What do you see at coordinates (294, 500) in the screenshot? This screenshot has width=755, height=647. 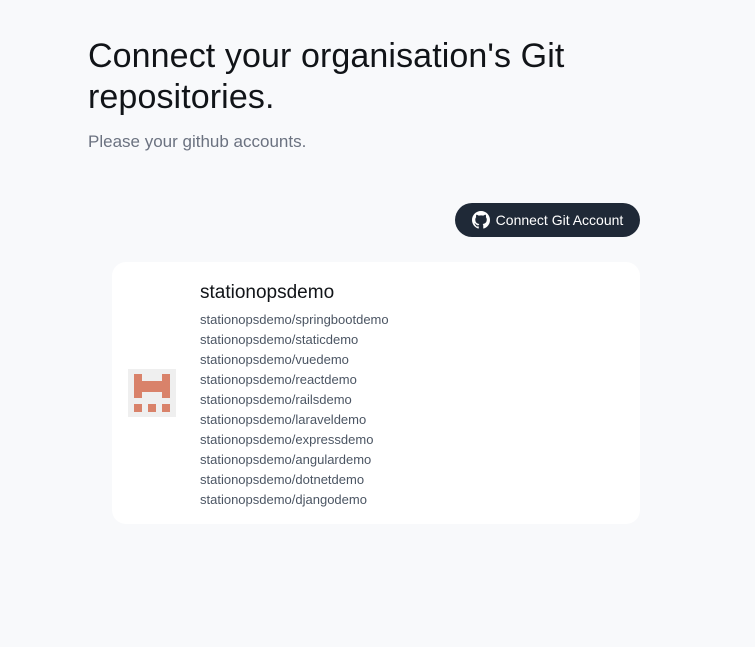 I see `repository-item: stationopsdemo/djangodemo` at bounding box center [294, 500].